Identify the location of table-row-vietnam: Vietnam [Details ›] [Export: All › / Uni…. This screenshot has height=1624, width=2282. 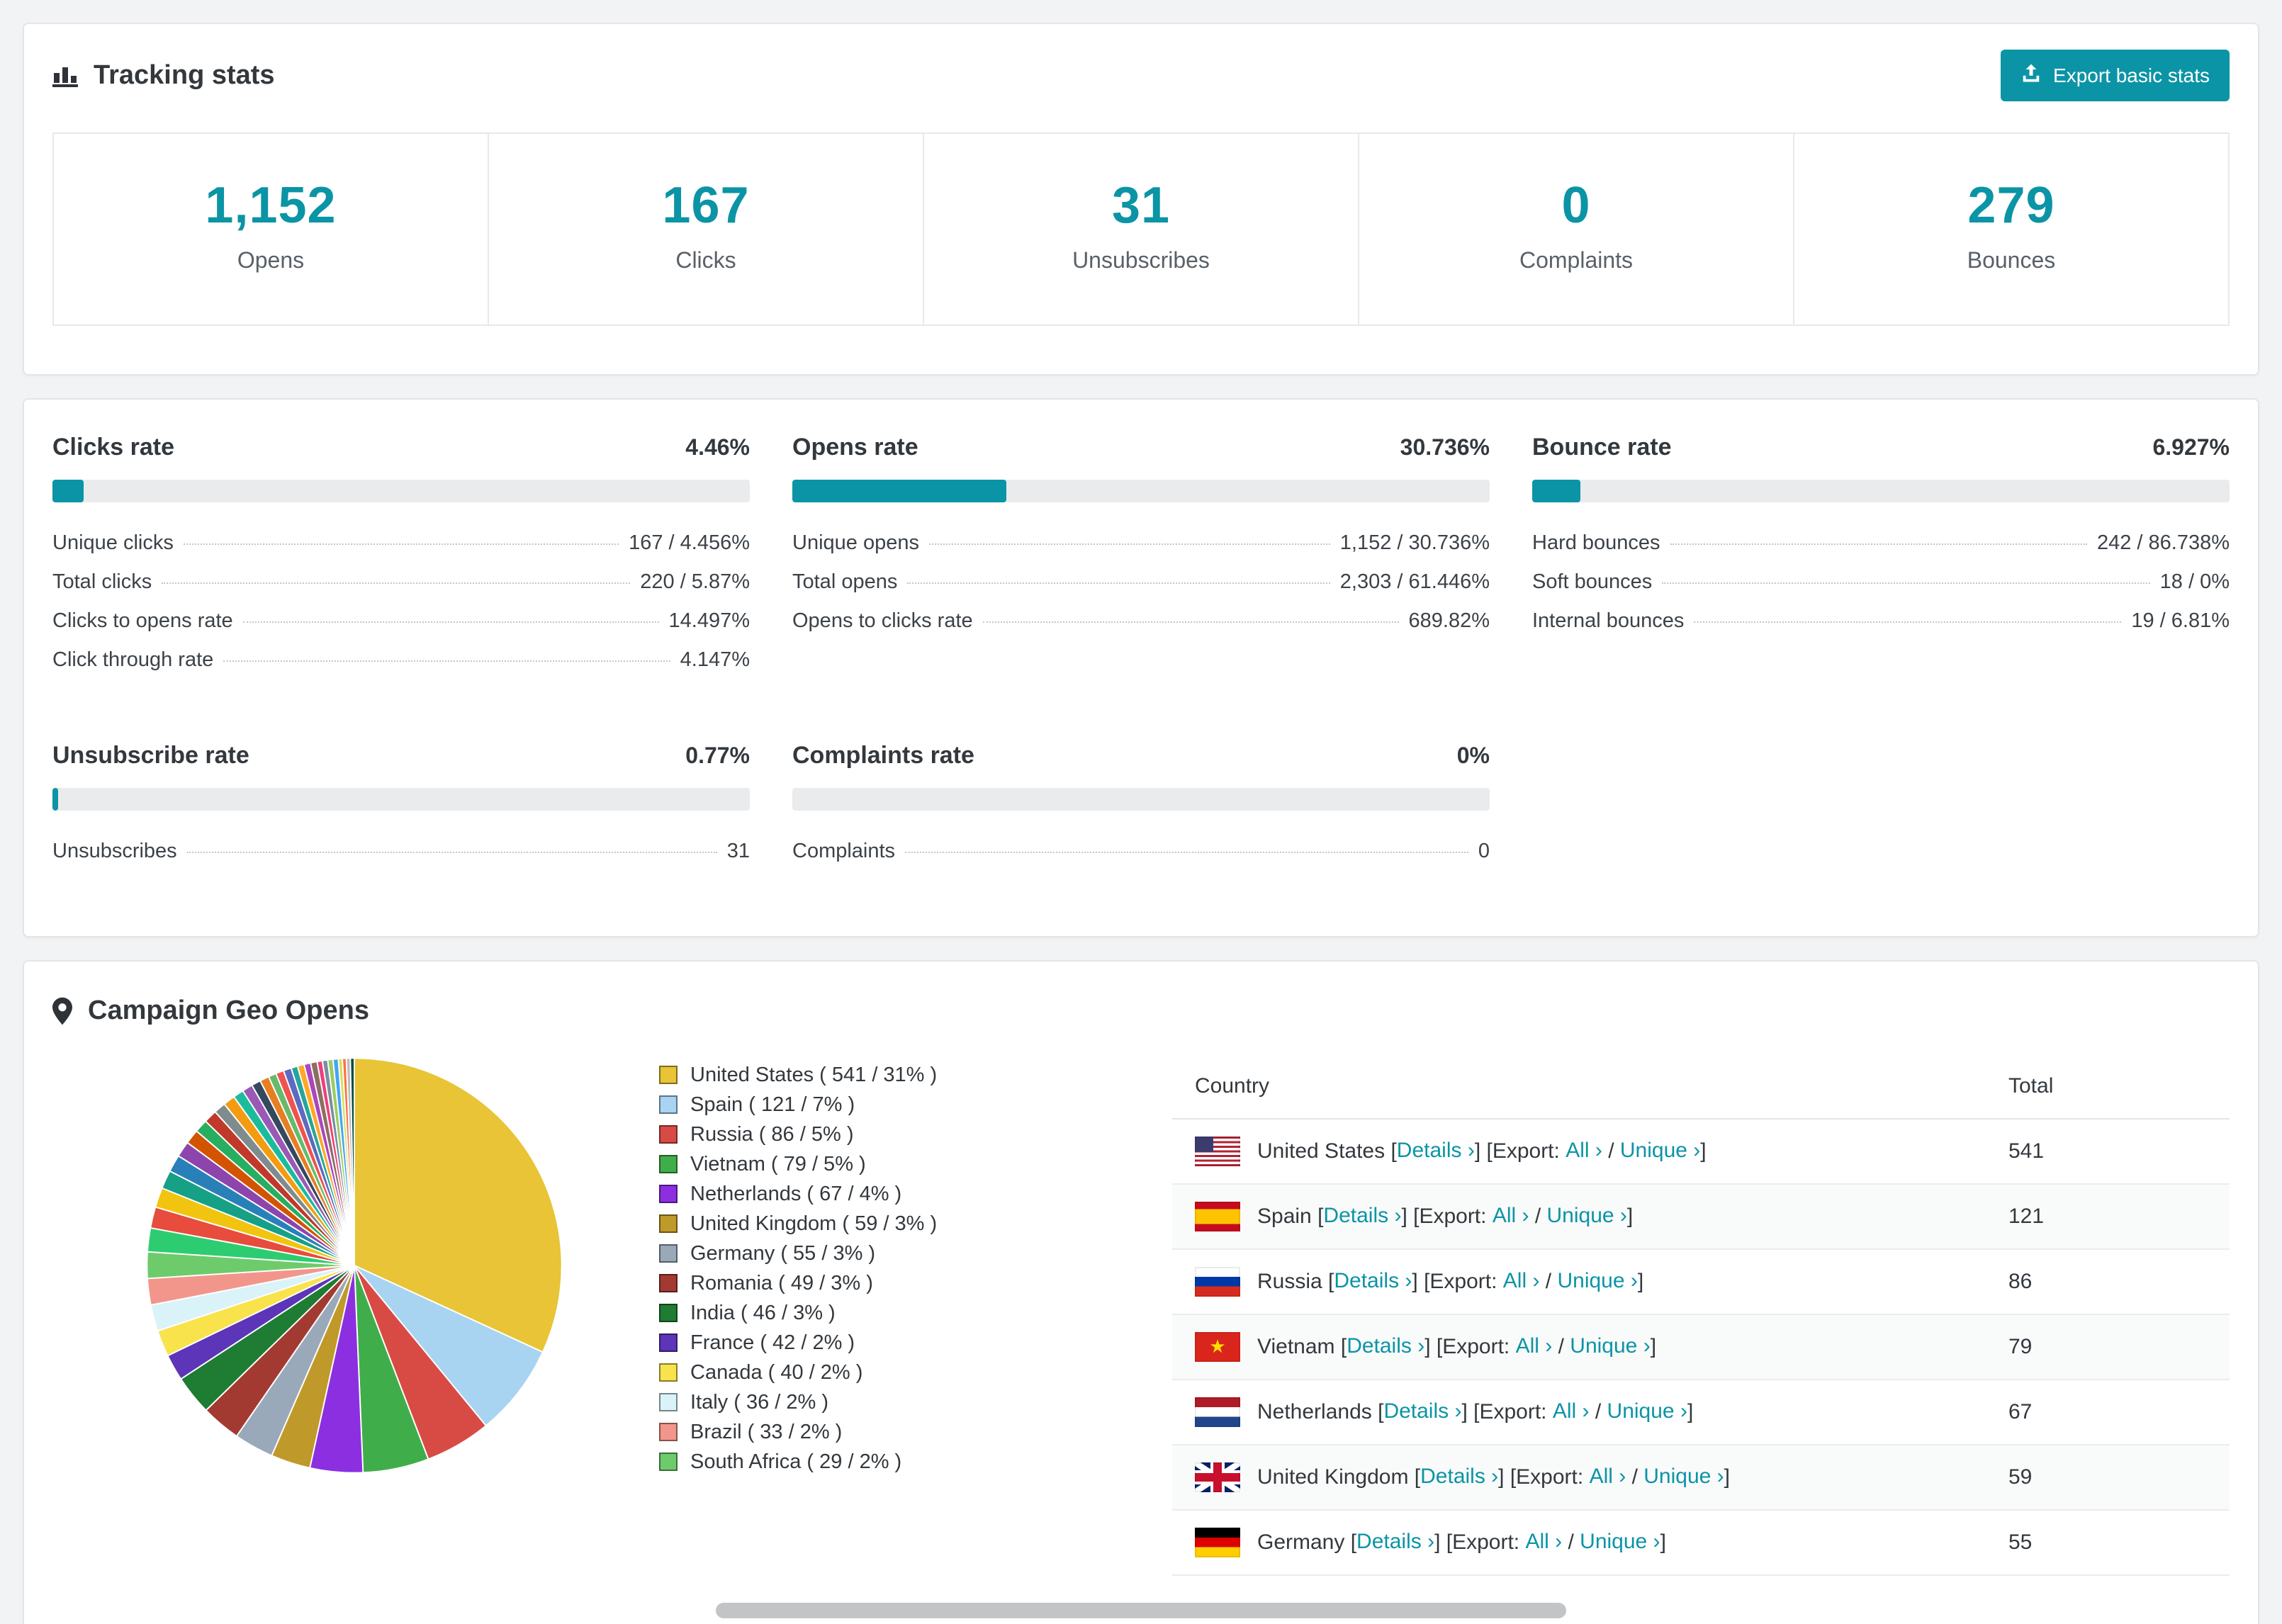
(1701, 1347).